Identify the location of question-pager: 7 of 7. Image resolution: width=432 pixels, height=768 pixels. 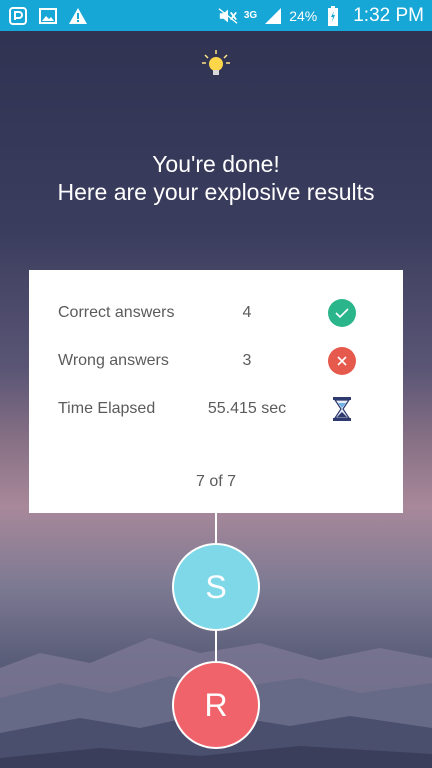
(216, 481).